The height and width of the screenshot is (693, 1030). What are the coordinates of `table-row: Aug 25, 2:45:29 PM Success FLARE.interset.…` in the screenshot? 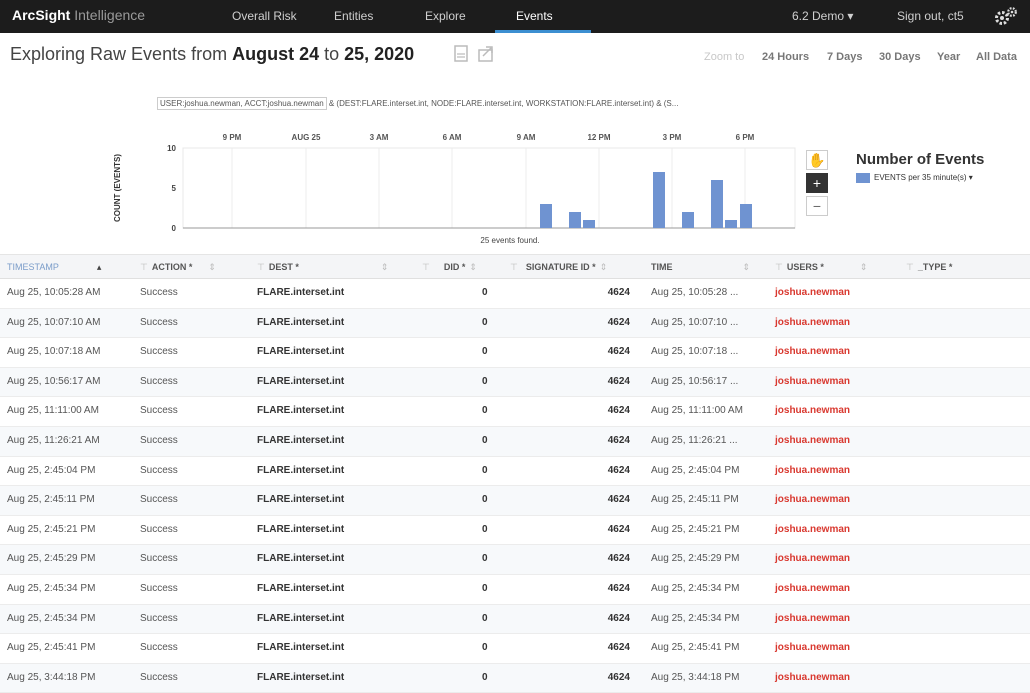 It's located at (515, 560).